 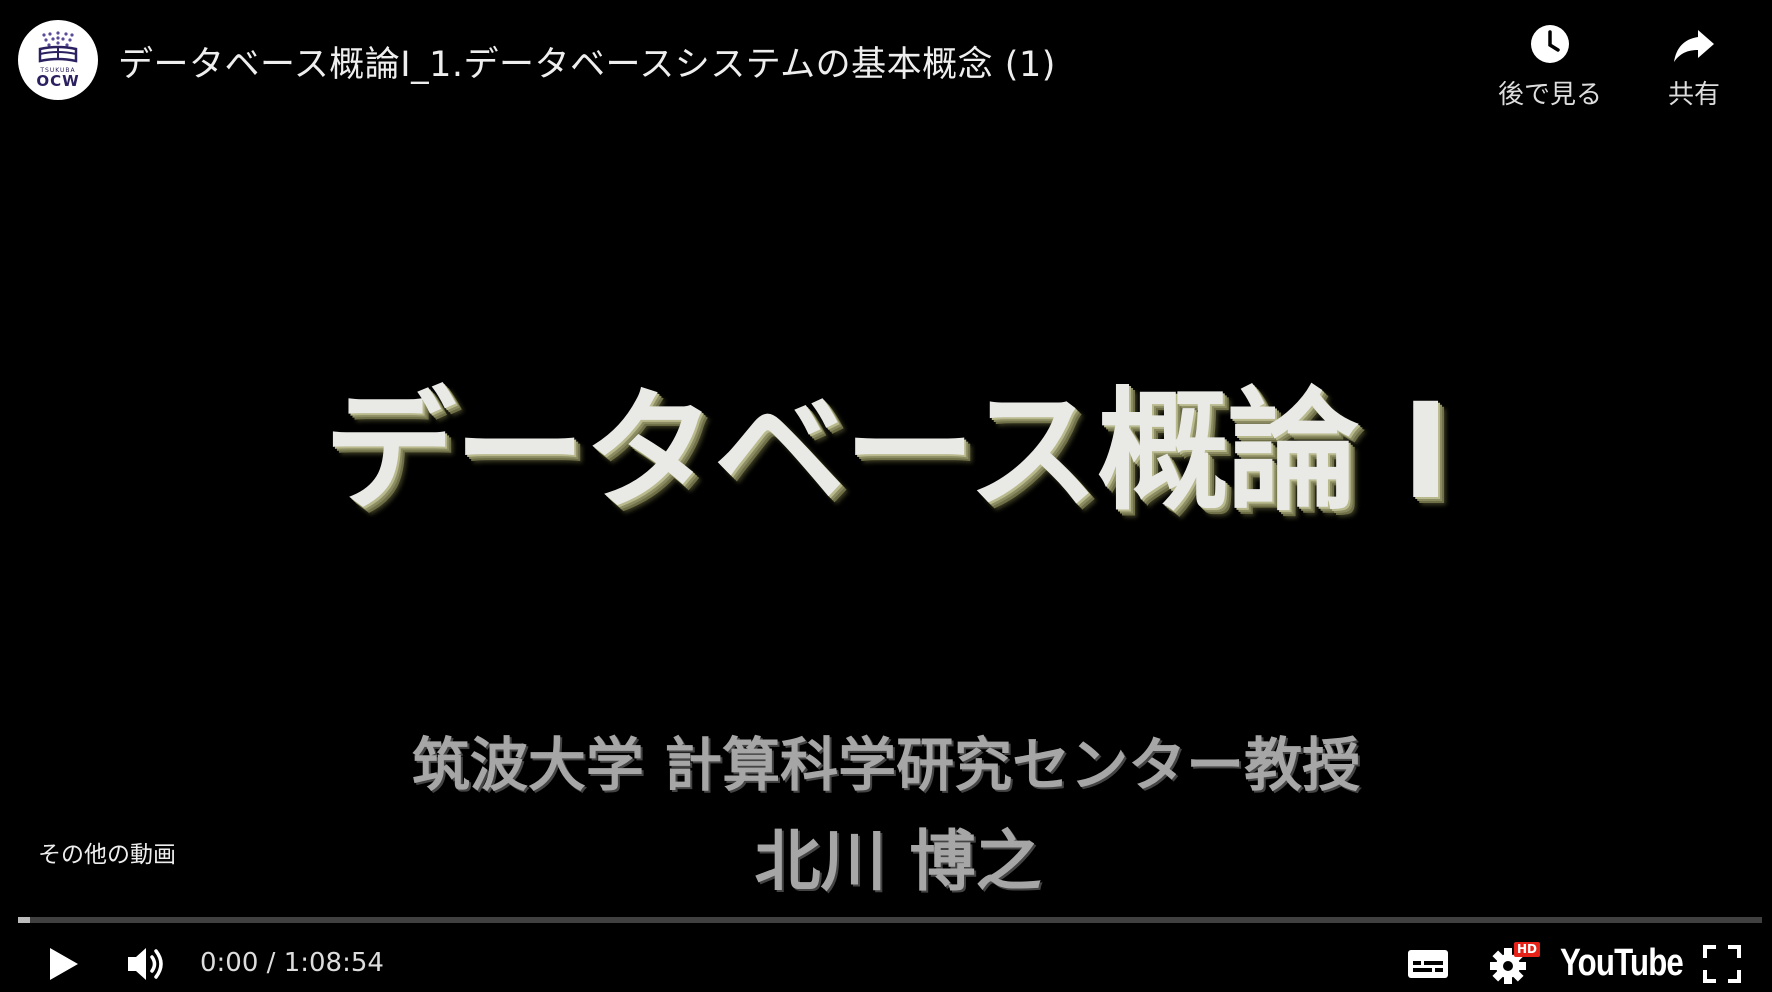 I want to click on logo-text: OCW, so click(x=58, y=81).